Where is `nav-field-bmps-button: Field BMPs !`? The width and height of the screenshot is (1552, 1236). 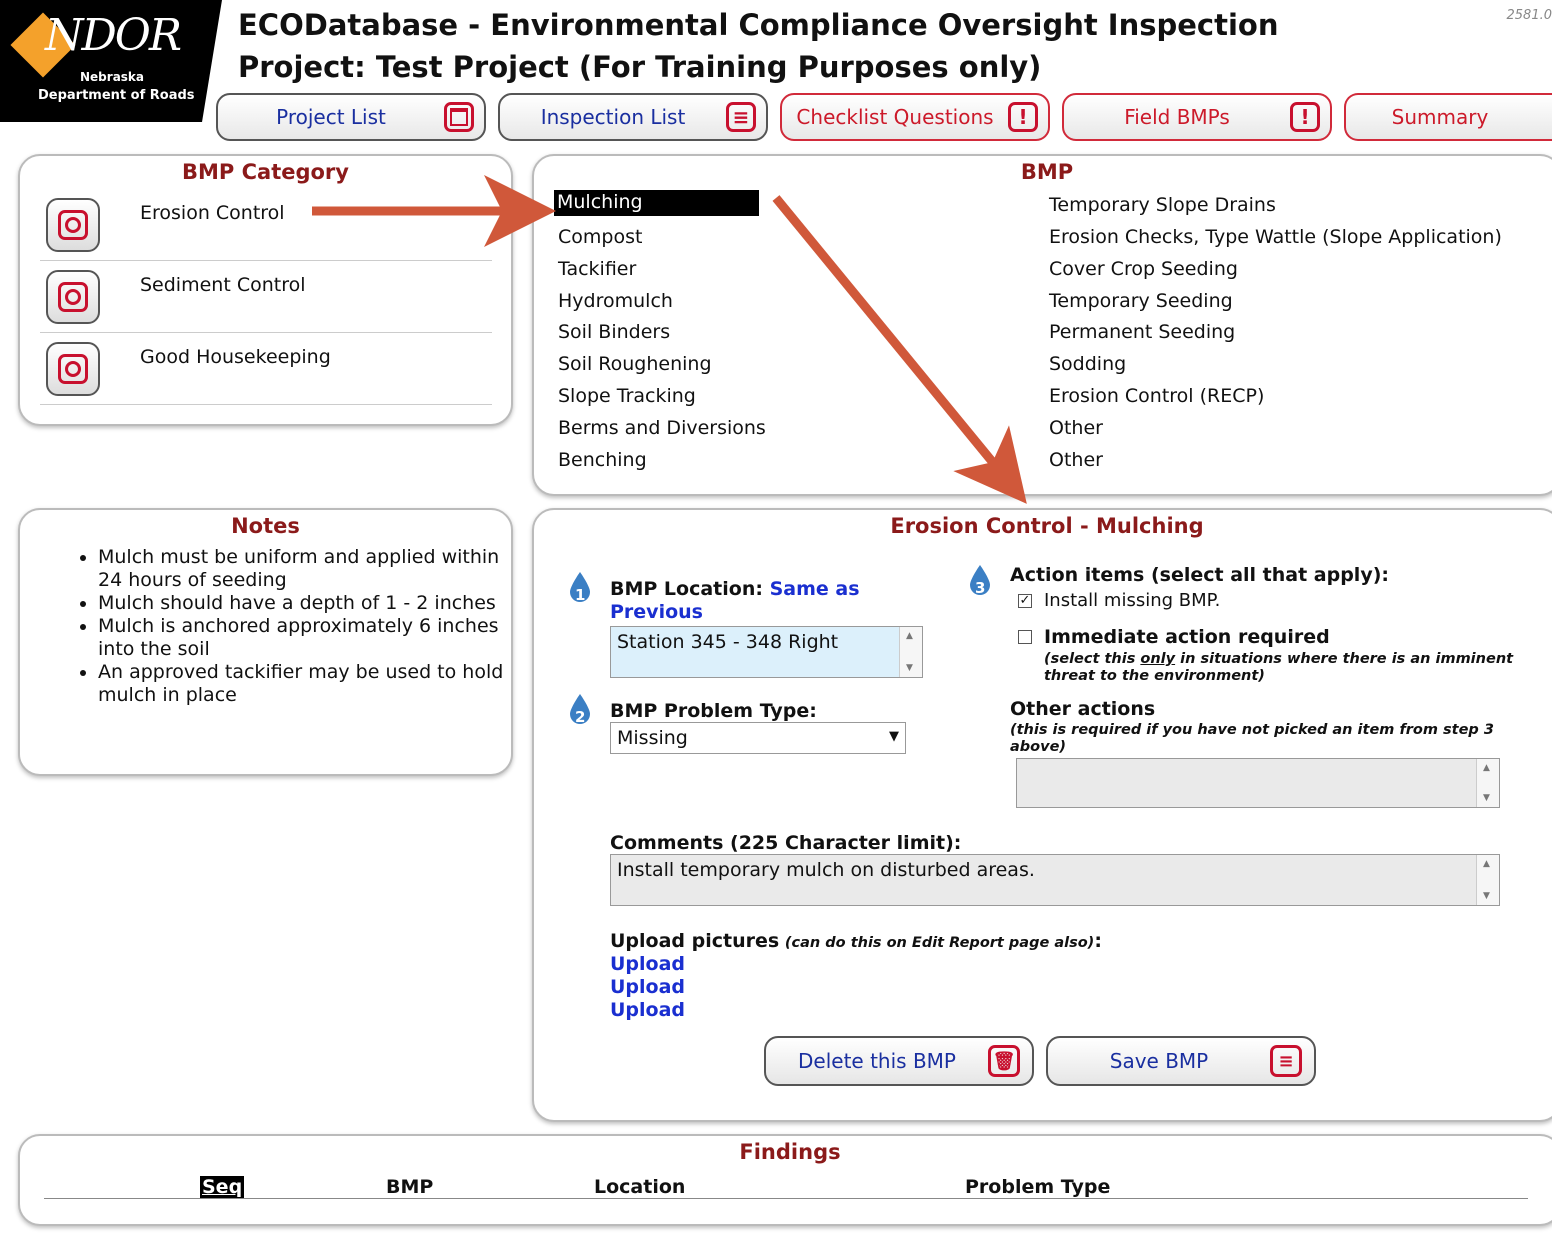
nav-field-bmps-button: Field BMPs ! is located at coordinates (1197, 117).